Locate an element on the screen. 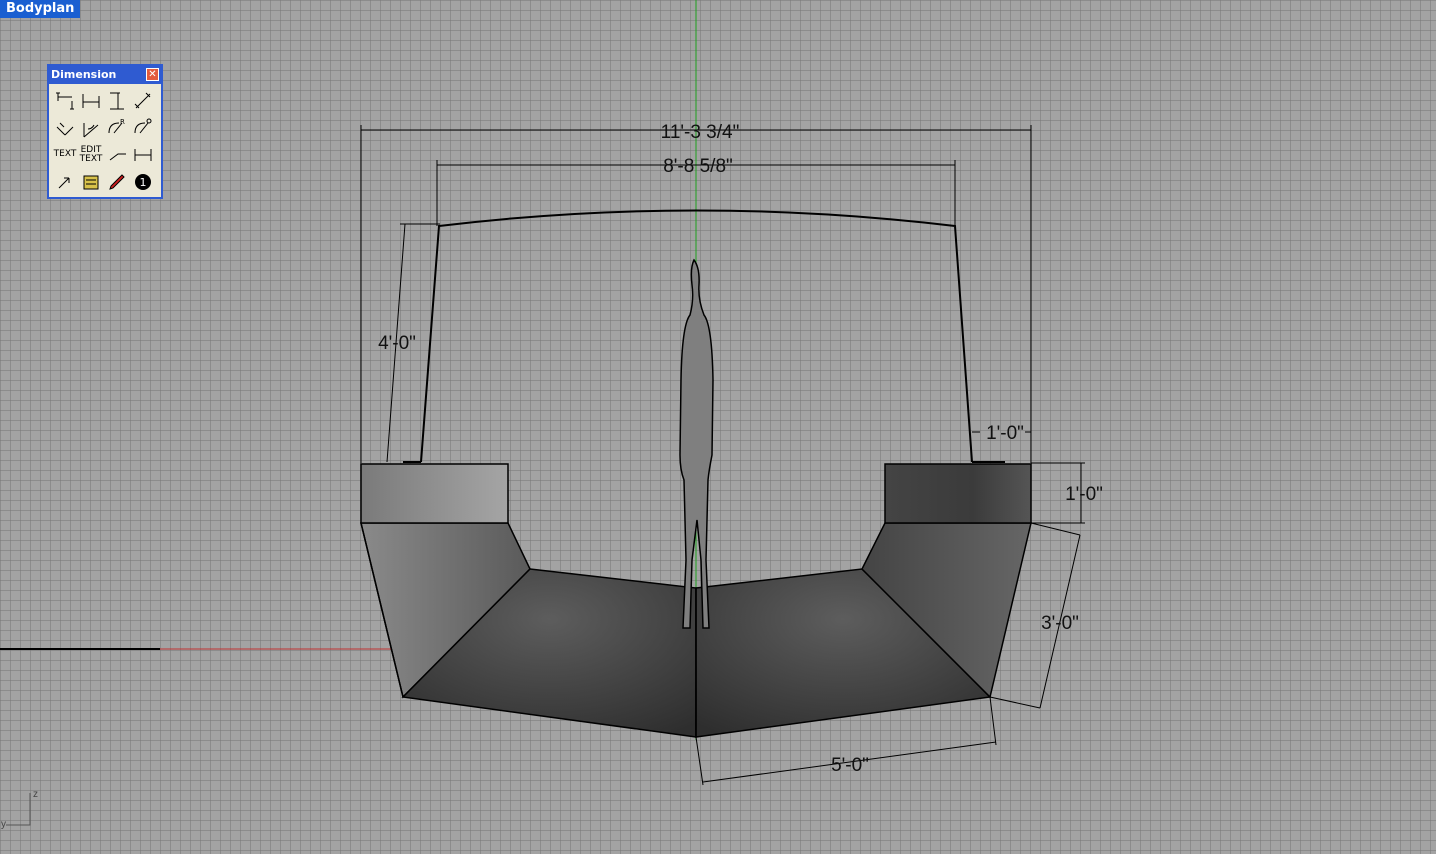 The image size is (1436, 854). dim-style-icon is located at coordinates (143, 154).